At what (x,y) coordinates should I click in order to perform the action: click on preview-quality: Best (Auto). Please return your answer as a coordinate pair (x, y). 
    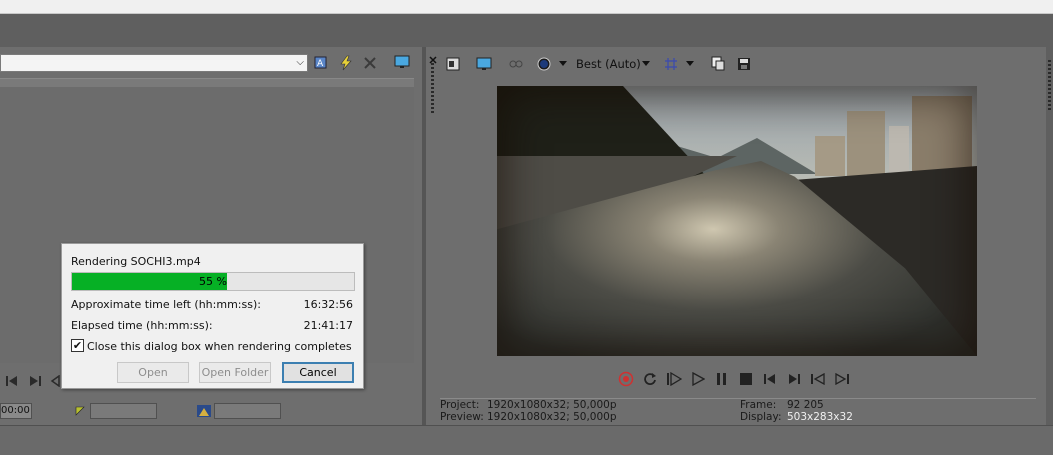
    Looking at the image, I should click on (608, 64).